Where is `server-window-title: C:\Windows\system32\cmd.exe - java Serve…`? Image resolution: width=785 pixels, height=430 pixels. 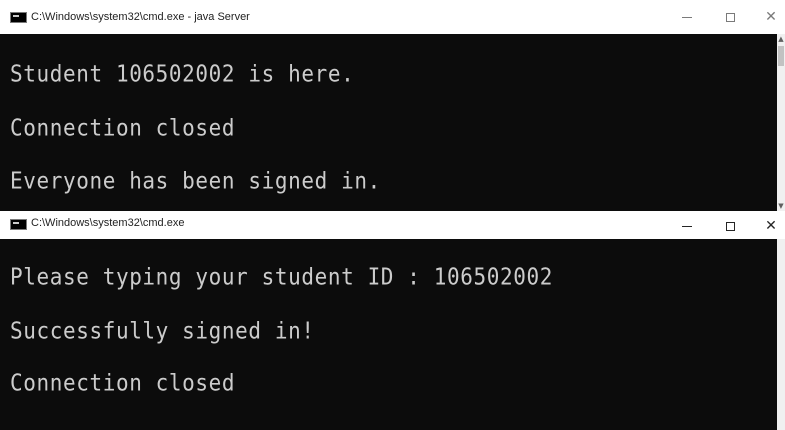 server-window-title: C:\Windows\system32\cmd.exe - java Serve… is located at coordinates (140, 17).